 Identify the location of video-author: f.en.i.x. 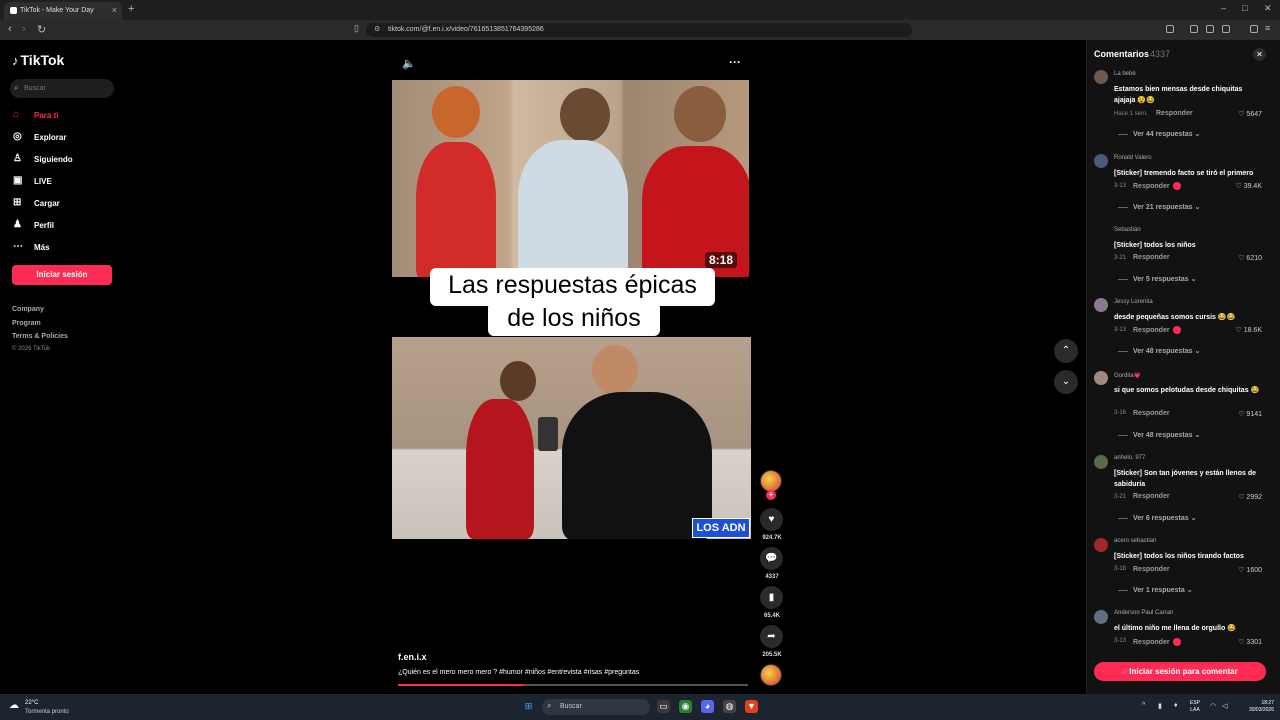
(412, 657).